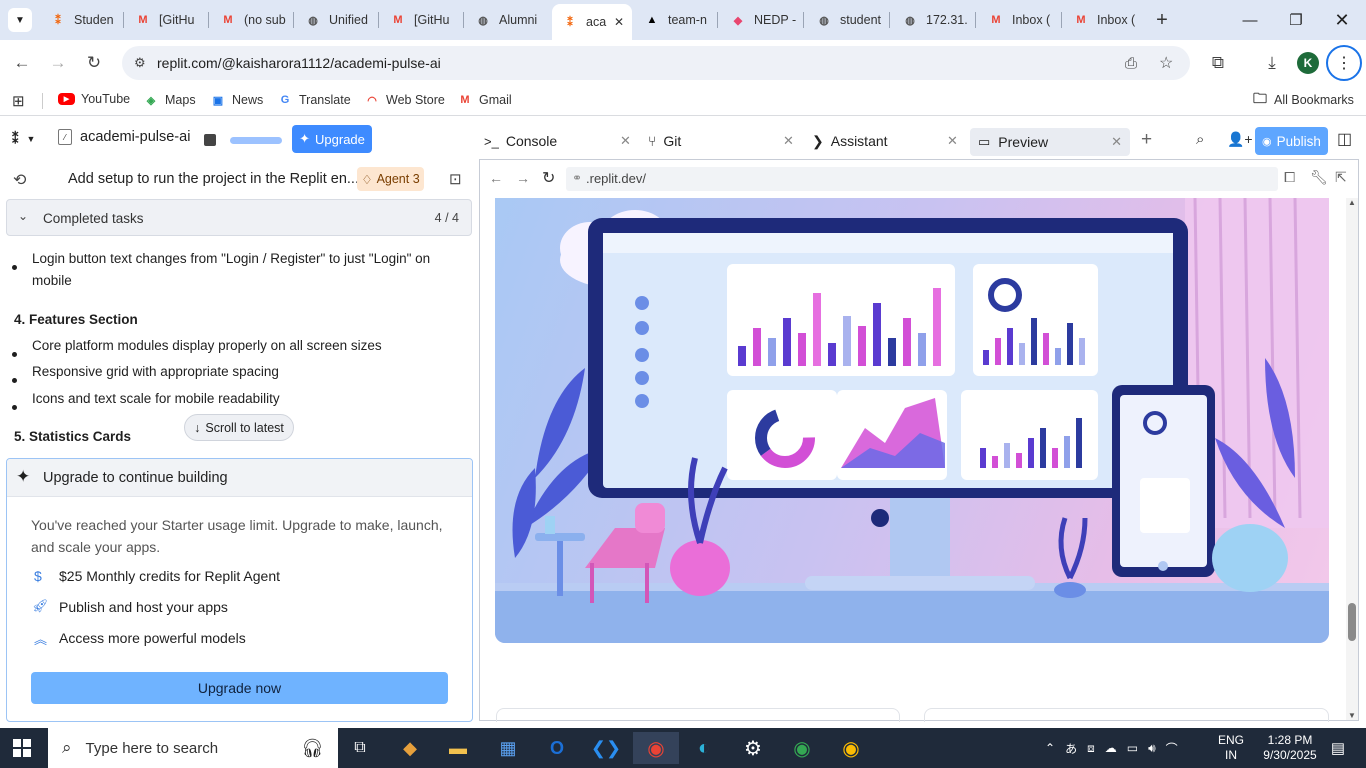 The width and height of the screenshot is (1366, 768). I want to click on scrollbar-thumb, so click(1352, 622).